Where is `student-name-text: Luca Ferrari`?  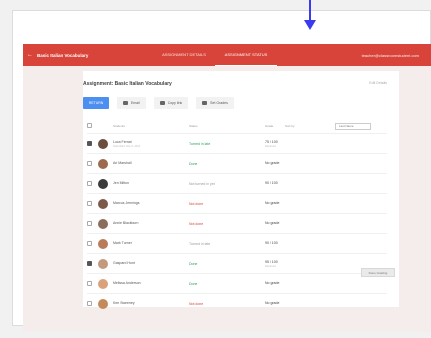
student-name-text: Luca Ferrari is located at coordinates (122, 141).